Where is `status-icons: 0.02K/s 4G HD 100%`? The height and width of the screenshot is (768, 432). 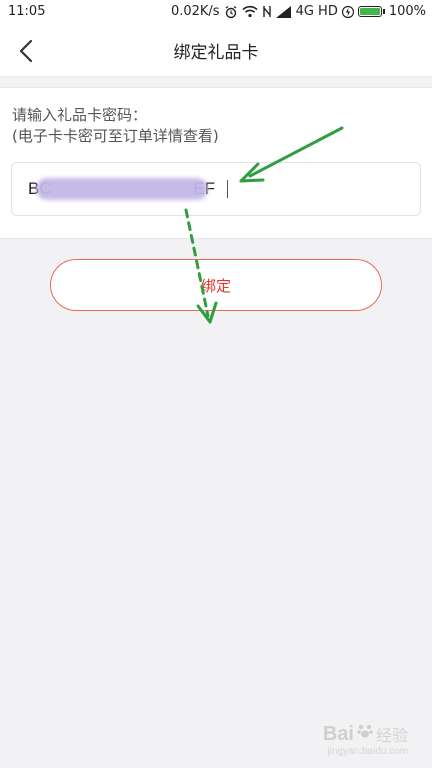
status-icons: 0.02K/s 4G HD 100% is located at coordinates (298, 11).